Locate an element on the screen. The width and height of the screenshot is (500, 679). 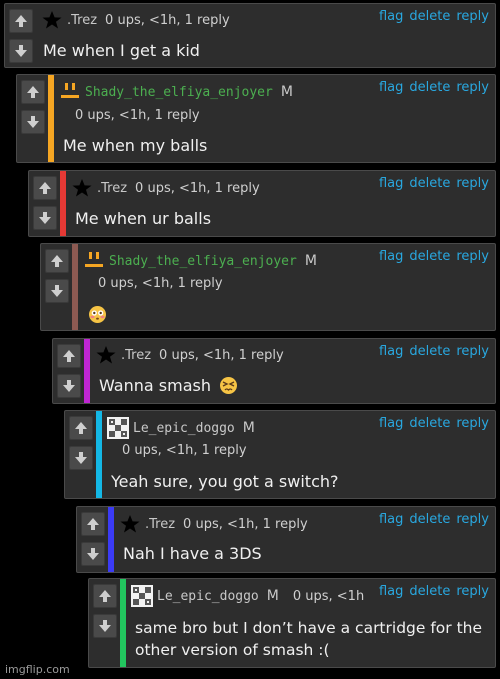
comment-text: Me when I get a kid is located at coordinates (121, 50).